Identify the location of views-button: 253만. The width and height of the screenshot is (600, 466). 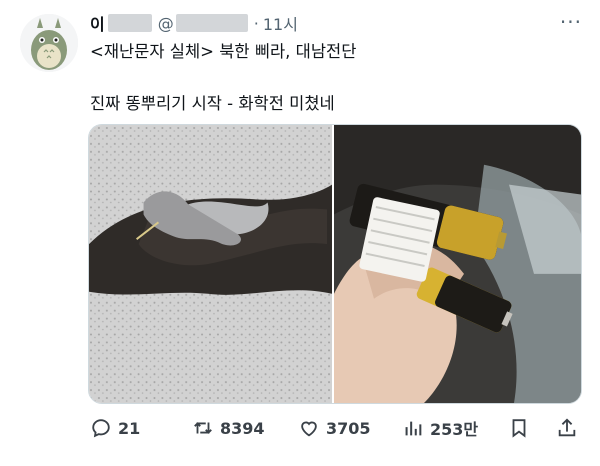
(440, 428).